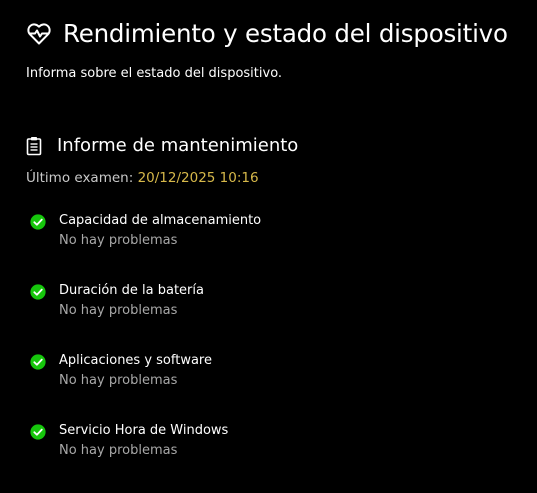 This screenshot has width=537, height=493. Describe the element at coordinates (80, 178) in the screenshot. I see `last-scan-label: Último examen:` at that location.